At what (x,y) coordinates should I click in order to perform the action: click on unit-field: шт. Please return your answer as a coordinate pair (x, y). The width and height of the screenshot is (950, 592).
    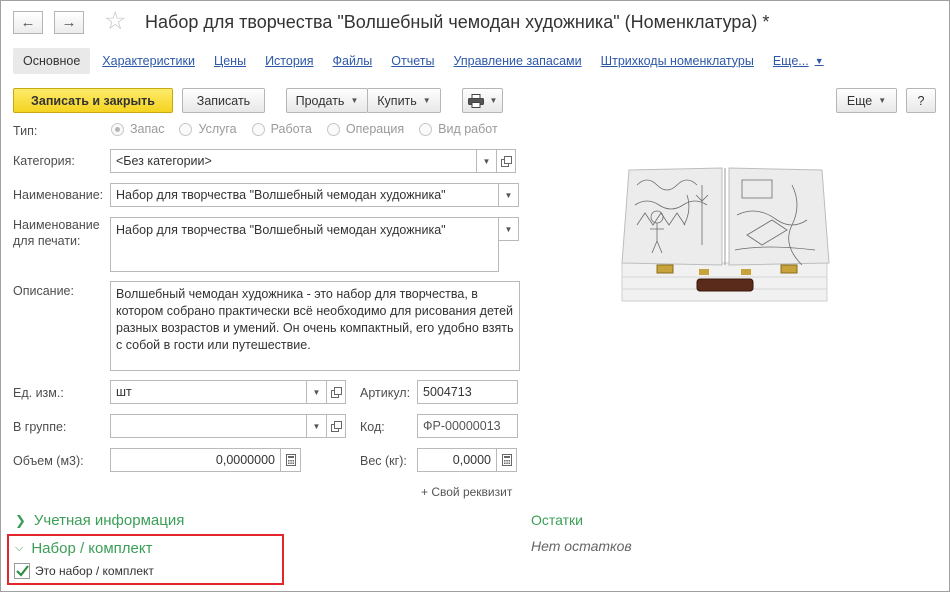
    Looking at the image, I should click on (208, 392).